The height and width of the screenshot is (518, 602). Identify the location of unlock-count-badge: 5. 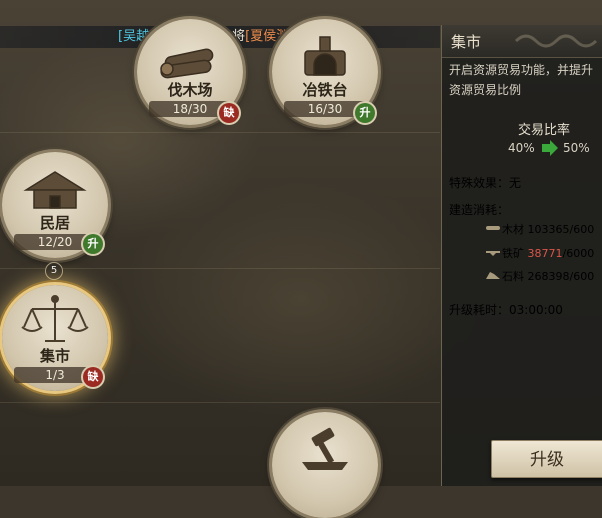
(54, 271).